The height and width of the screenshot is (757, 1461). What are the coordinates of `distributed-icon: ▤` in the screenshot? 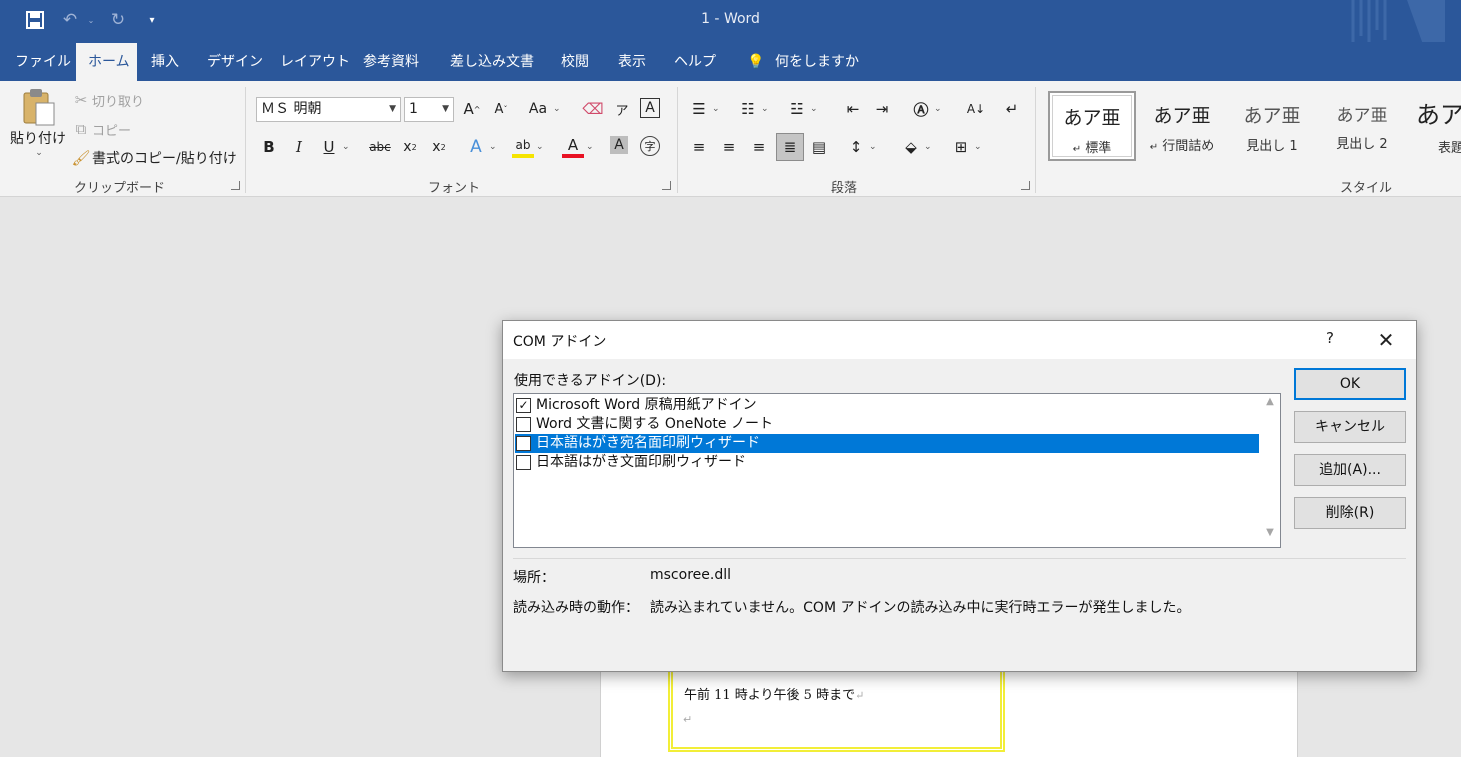 It's located at (819, 147).